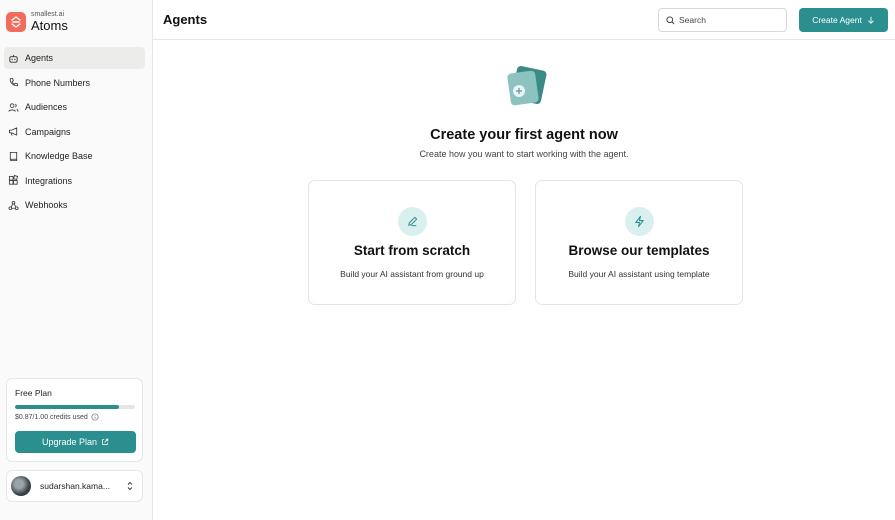 This screenshot has height=520, width=895. I want to click on info-icon, so click(95, 417).